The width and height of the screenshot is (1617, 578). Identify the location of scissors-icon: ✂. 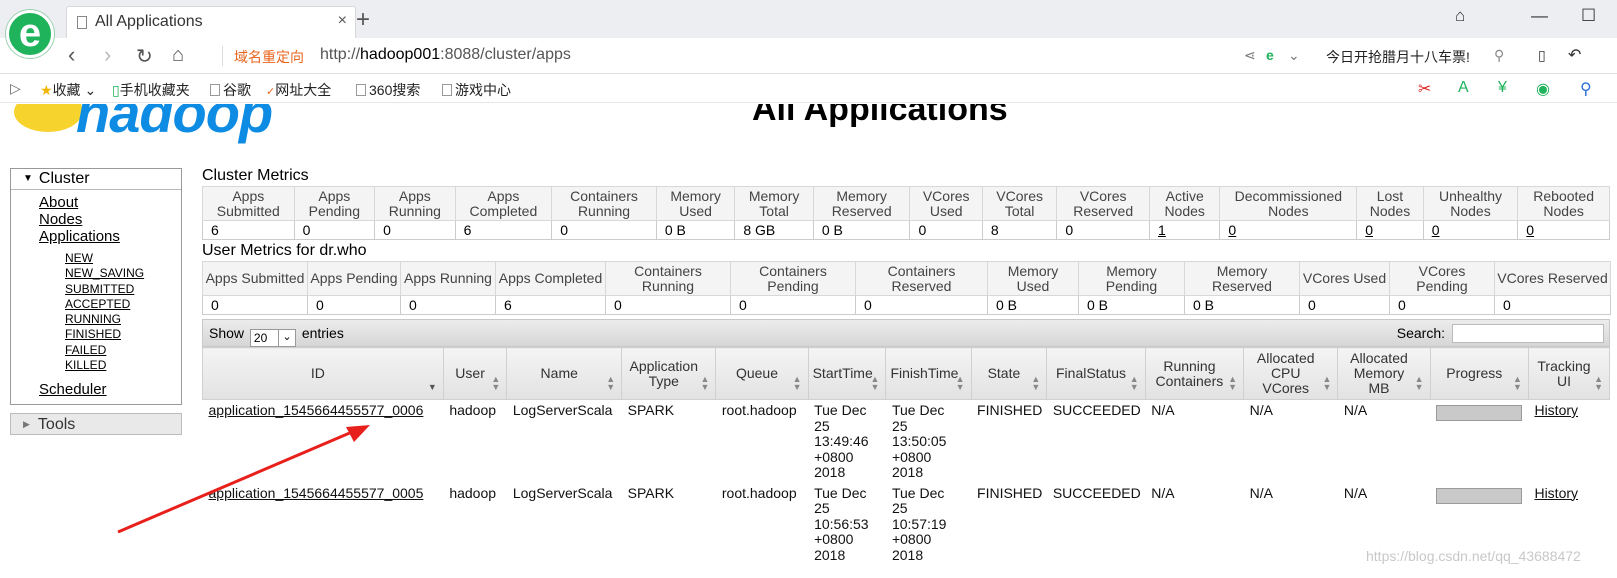
(1424, 89).